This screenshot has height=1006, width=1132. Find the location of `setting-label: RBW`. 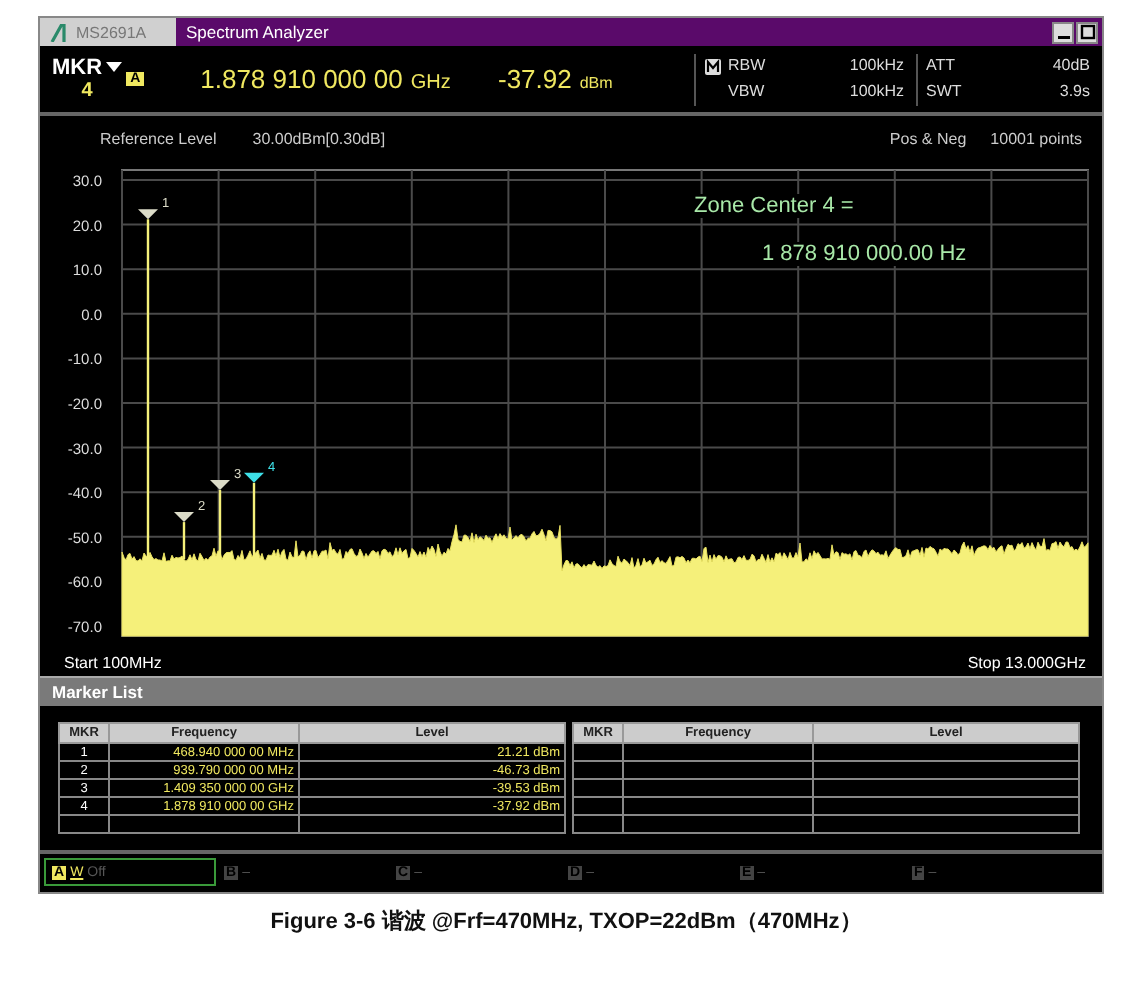

setting-label: RBW is located at coordinates (748, 64).